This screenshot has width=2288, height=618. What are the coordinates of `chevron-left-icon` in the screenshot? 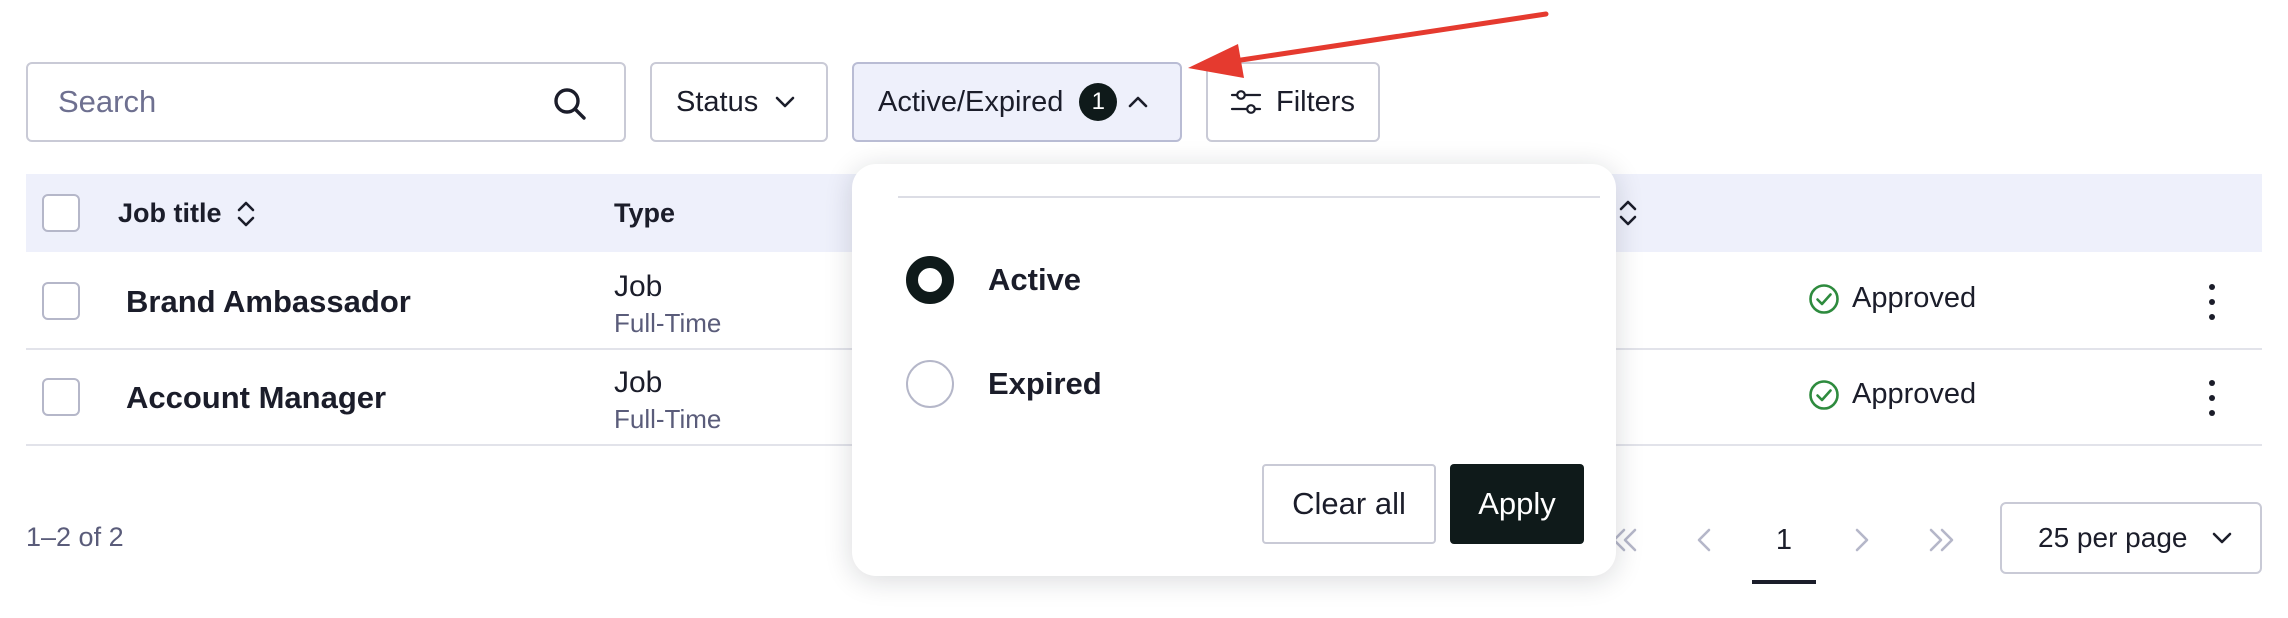 It's located at (1704, 540).